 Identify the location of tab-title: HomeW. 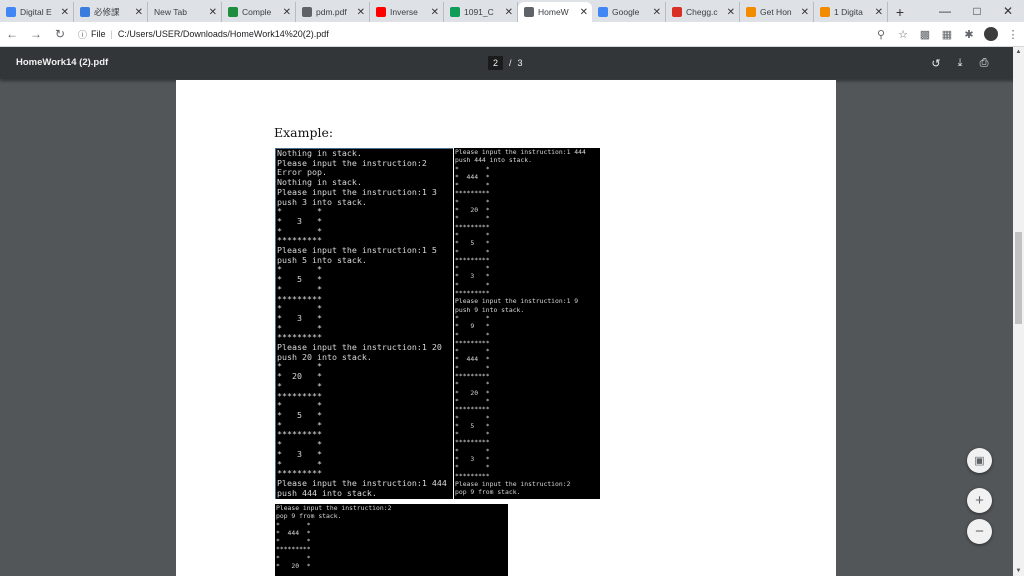
(553, 12).